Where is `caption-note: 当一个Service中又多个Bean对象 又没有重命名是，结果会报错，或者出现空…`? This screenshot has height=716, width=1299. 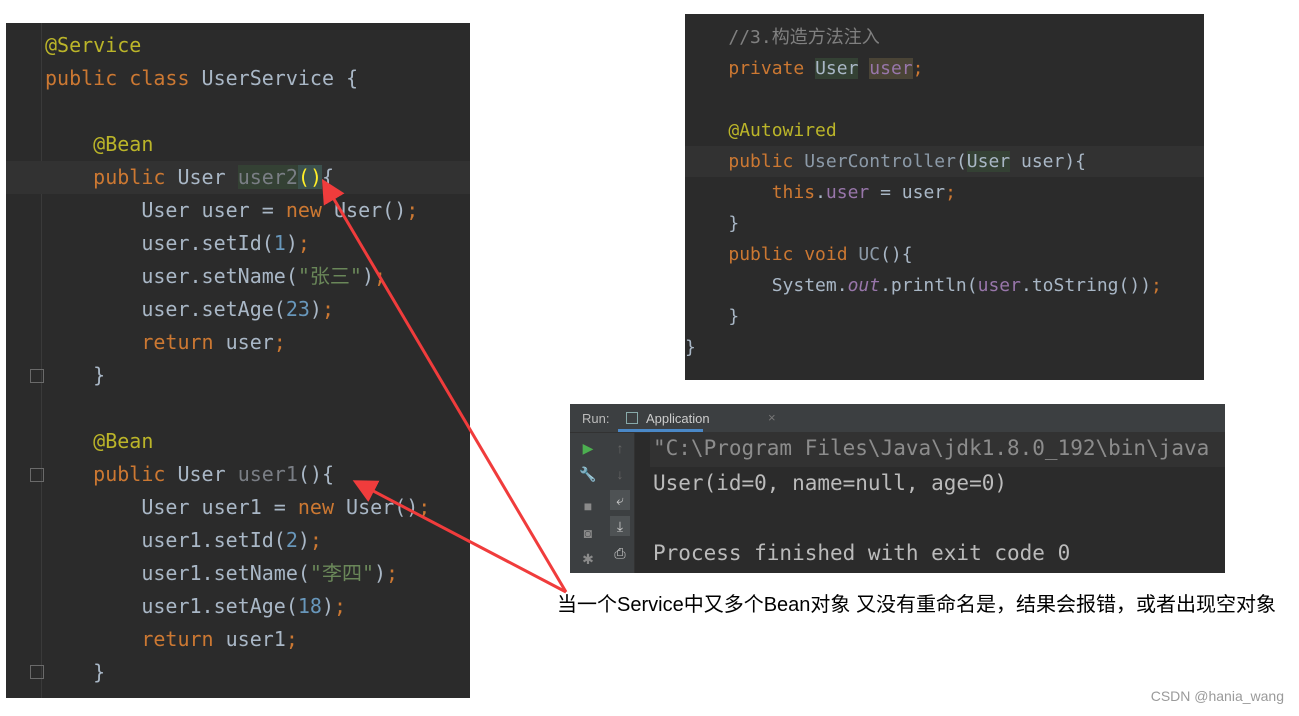
caption-note: 当一个Service中又多个Bean对象 又没有重命名是，结果会报错，或者出现空… is located at coordinates (916, 605).